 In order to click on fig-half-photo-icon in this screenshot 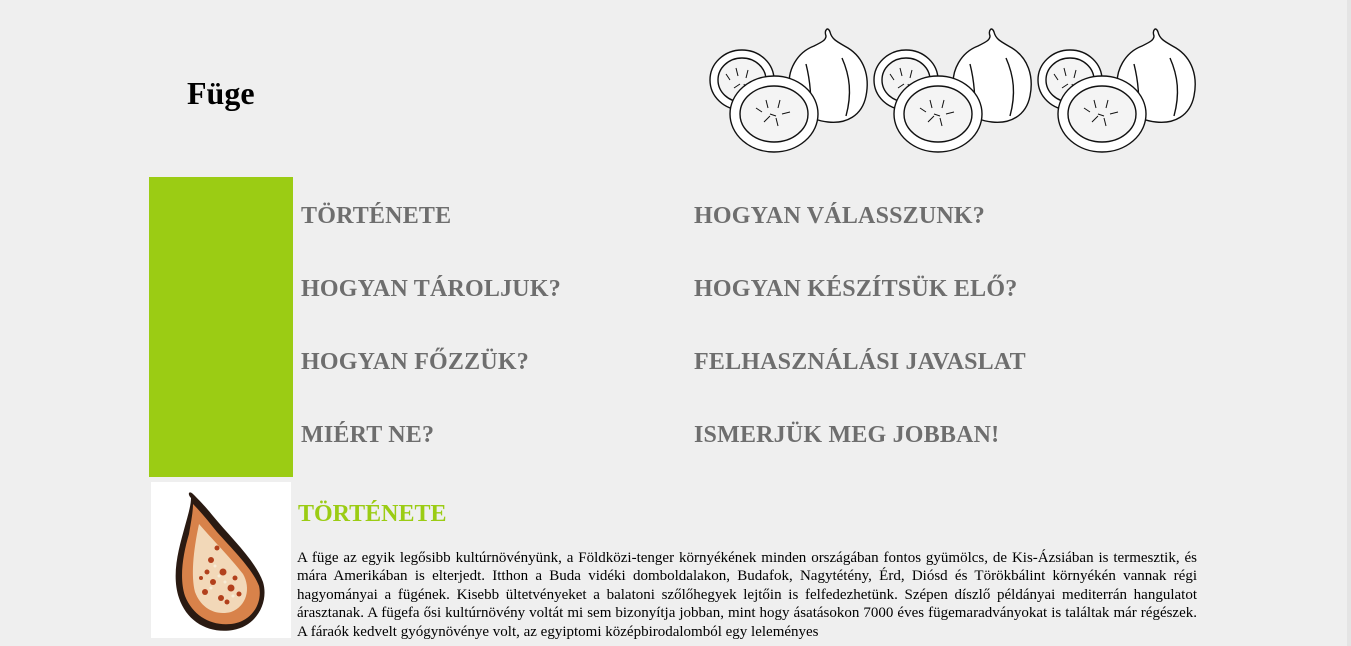, I will do `click(220, 561)`.